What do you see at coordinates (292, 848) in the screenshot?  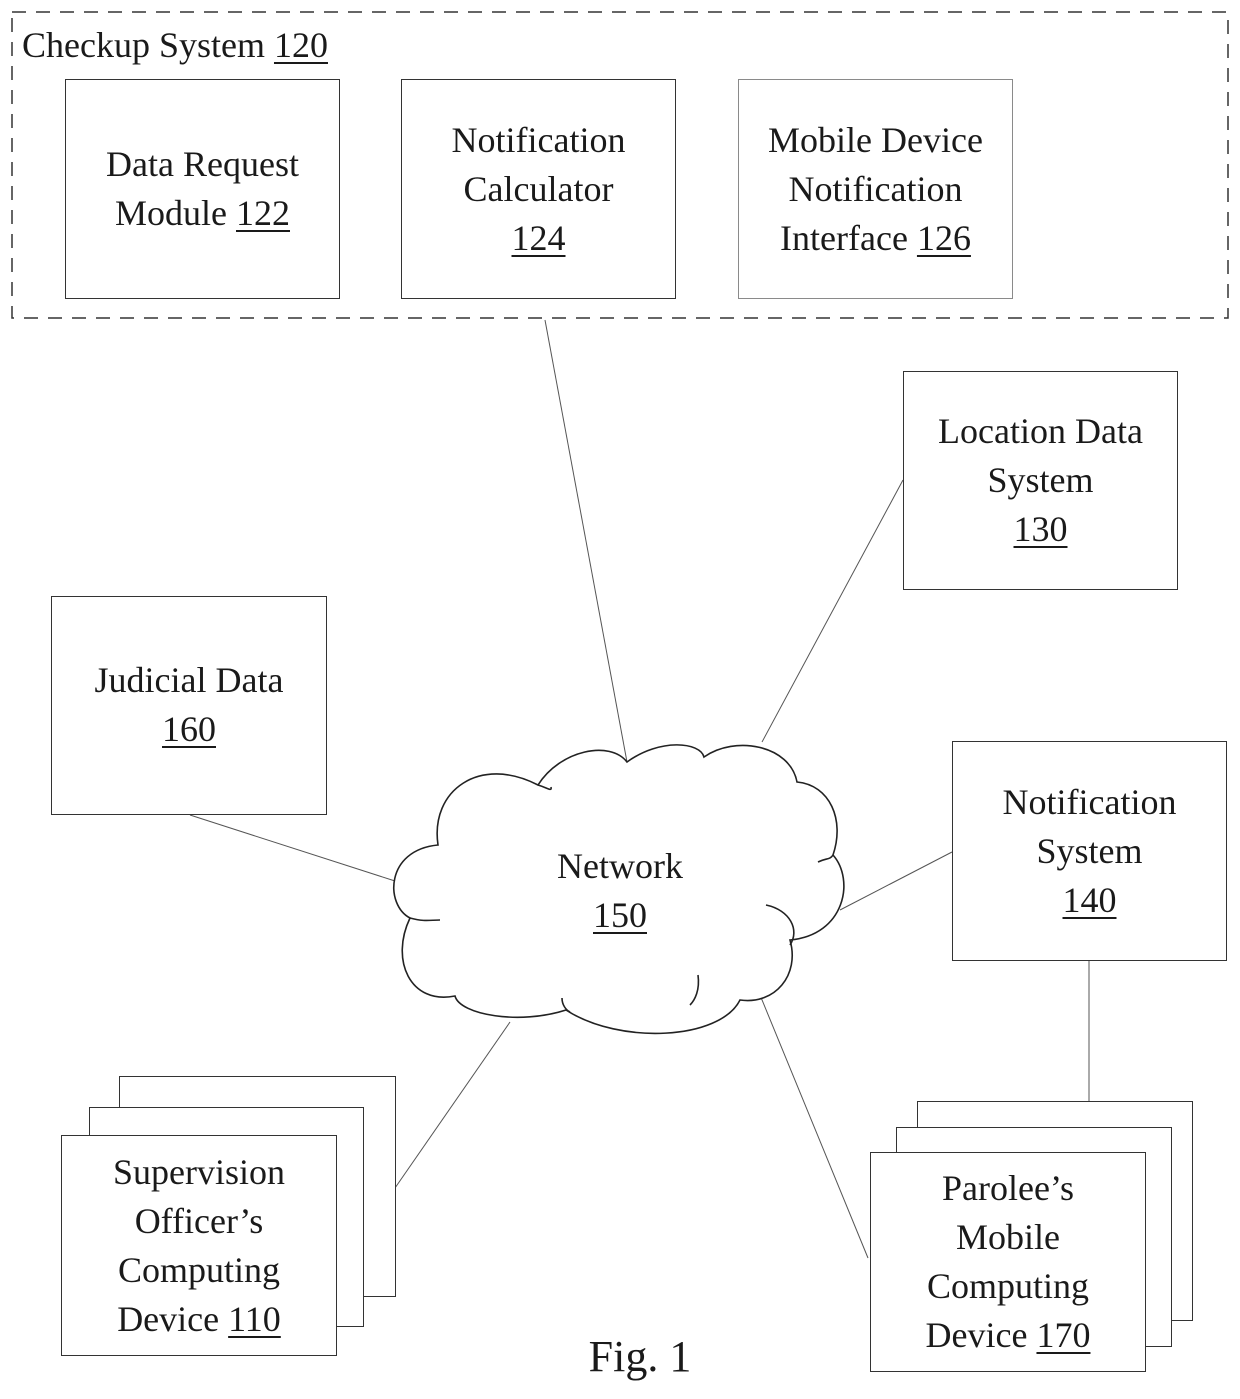 I see `connector-judicial-network` at bounding box center [292, 848].